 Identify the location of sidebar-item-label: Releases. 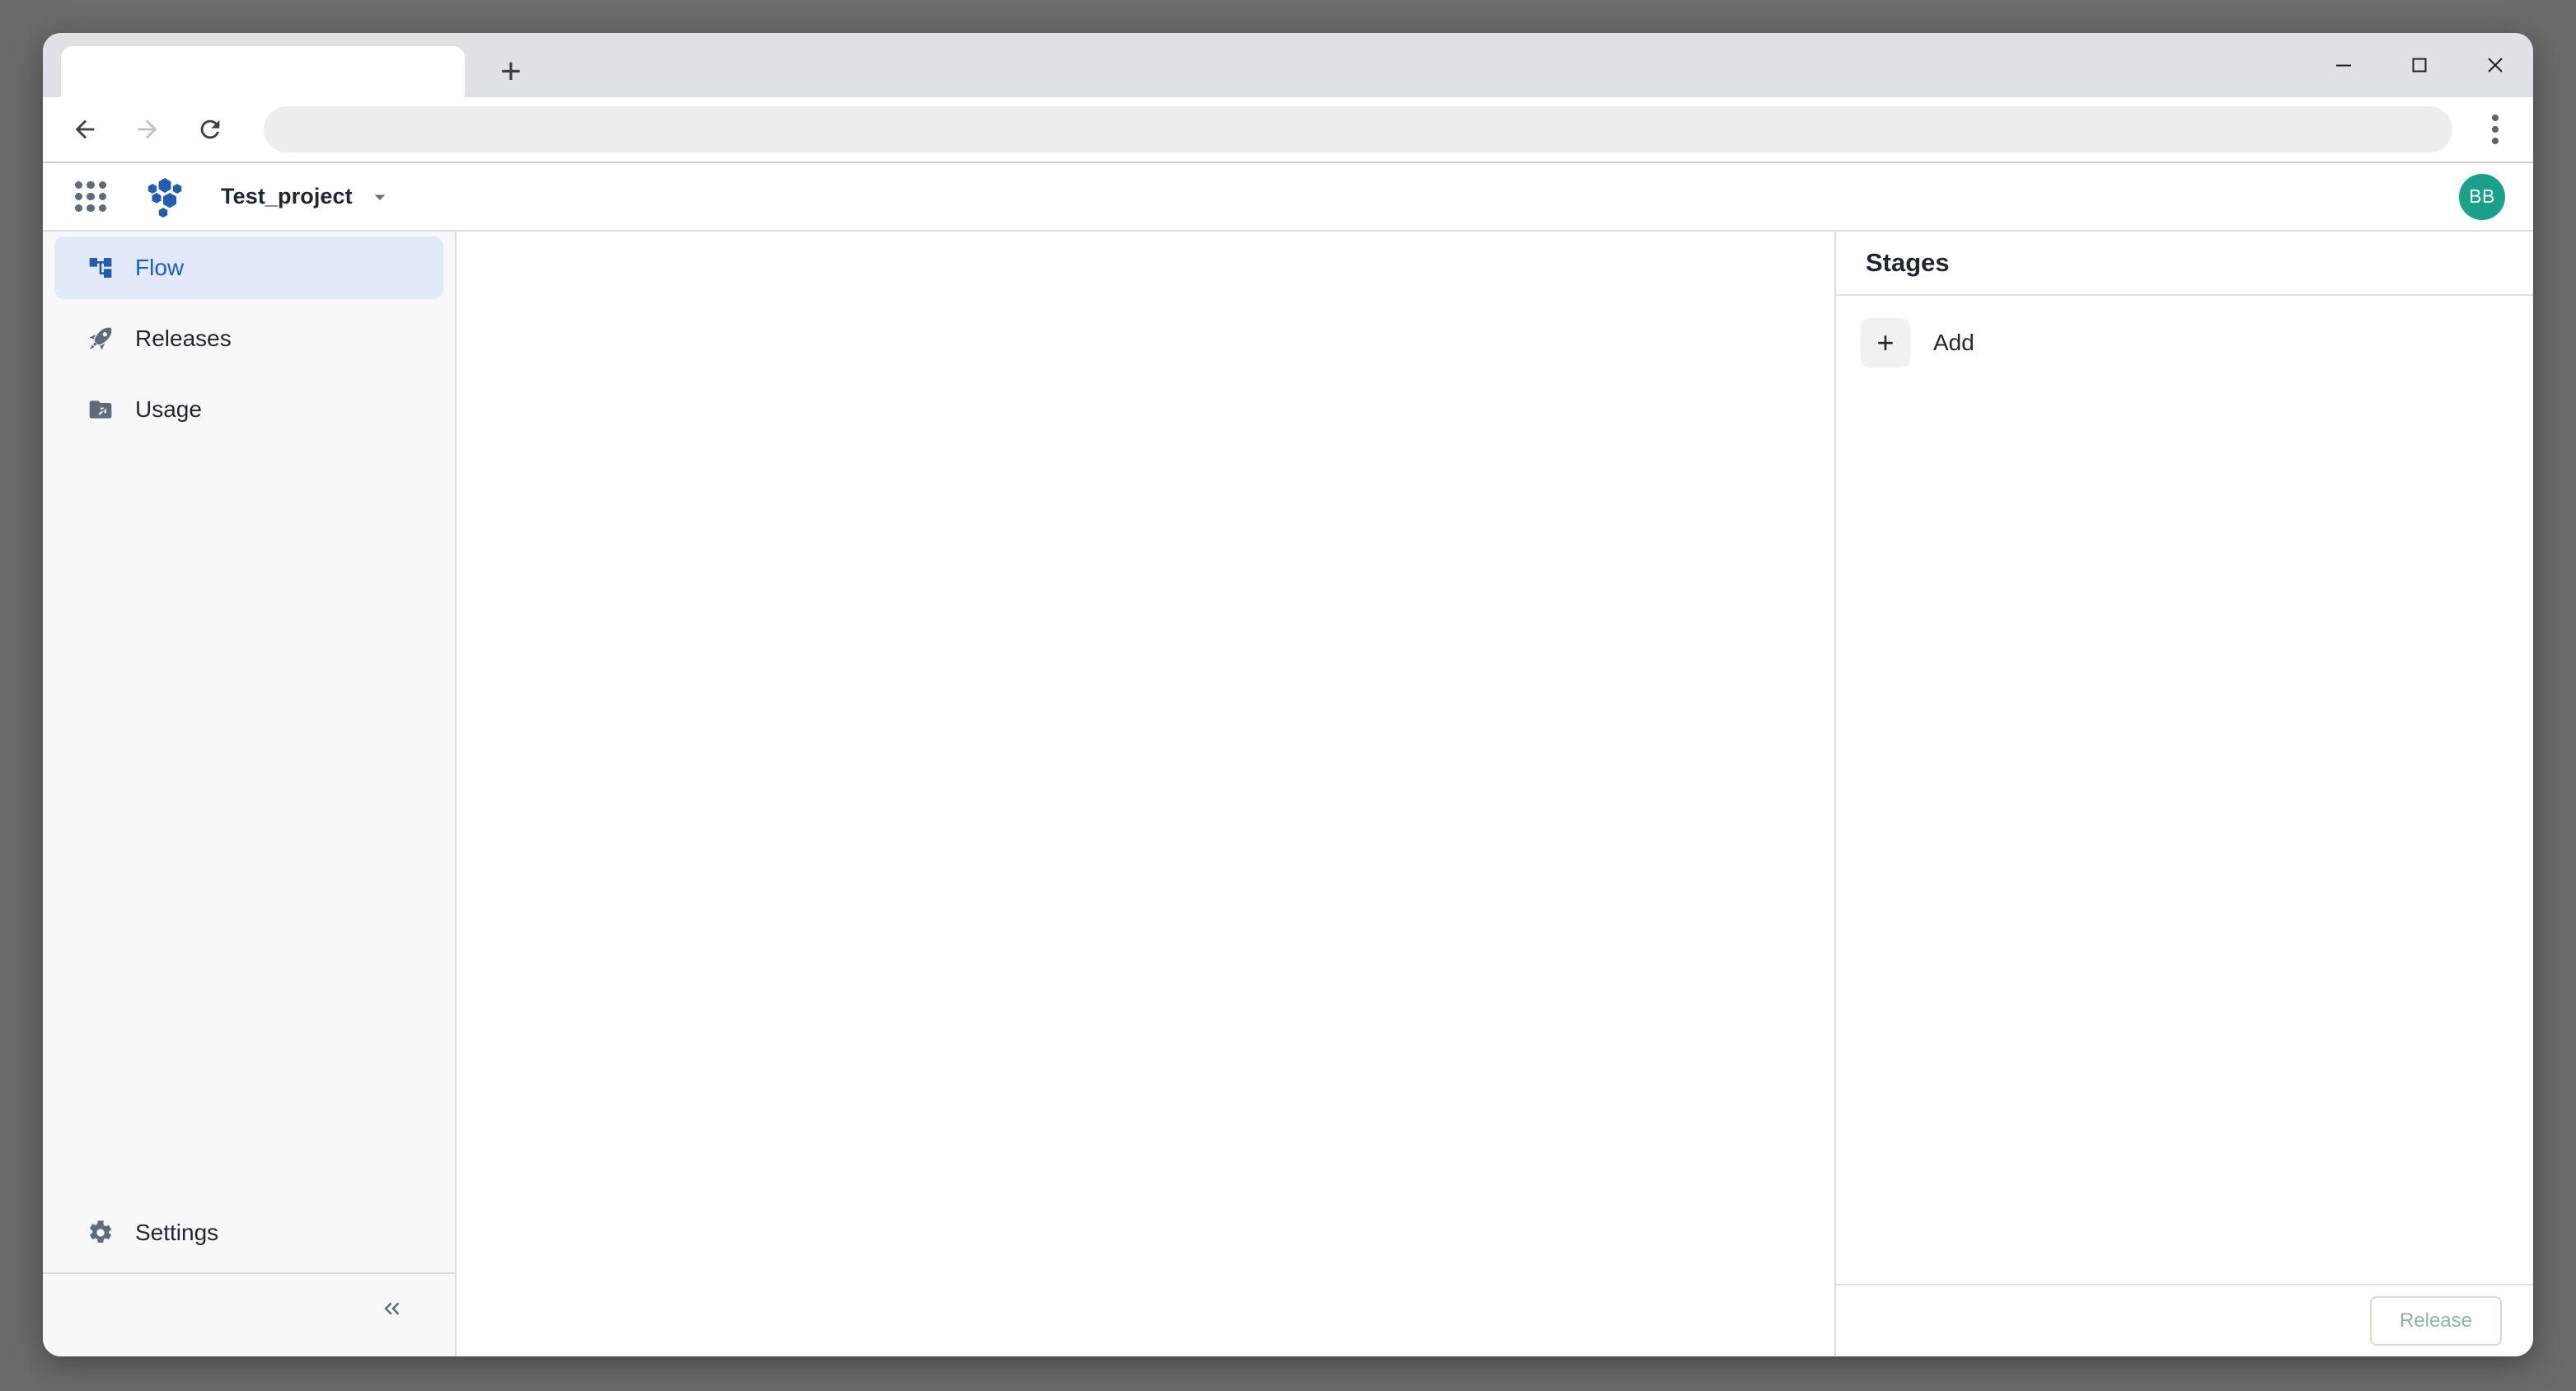
(183, 338).